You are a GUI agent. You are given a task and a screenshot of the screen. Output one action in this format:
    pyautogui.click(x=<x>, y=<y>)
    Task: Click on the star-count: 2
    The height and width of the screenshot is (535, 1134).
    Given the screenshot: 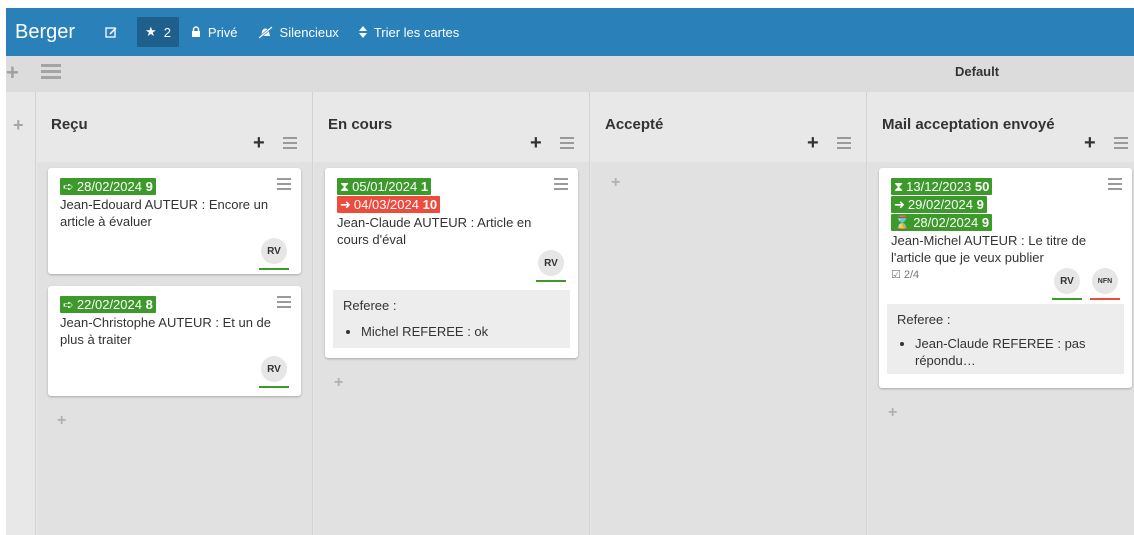 What is the action you would take?
    pyautogui.click(x=167, y=32)
    